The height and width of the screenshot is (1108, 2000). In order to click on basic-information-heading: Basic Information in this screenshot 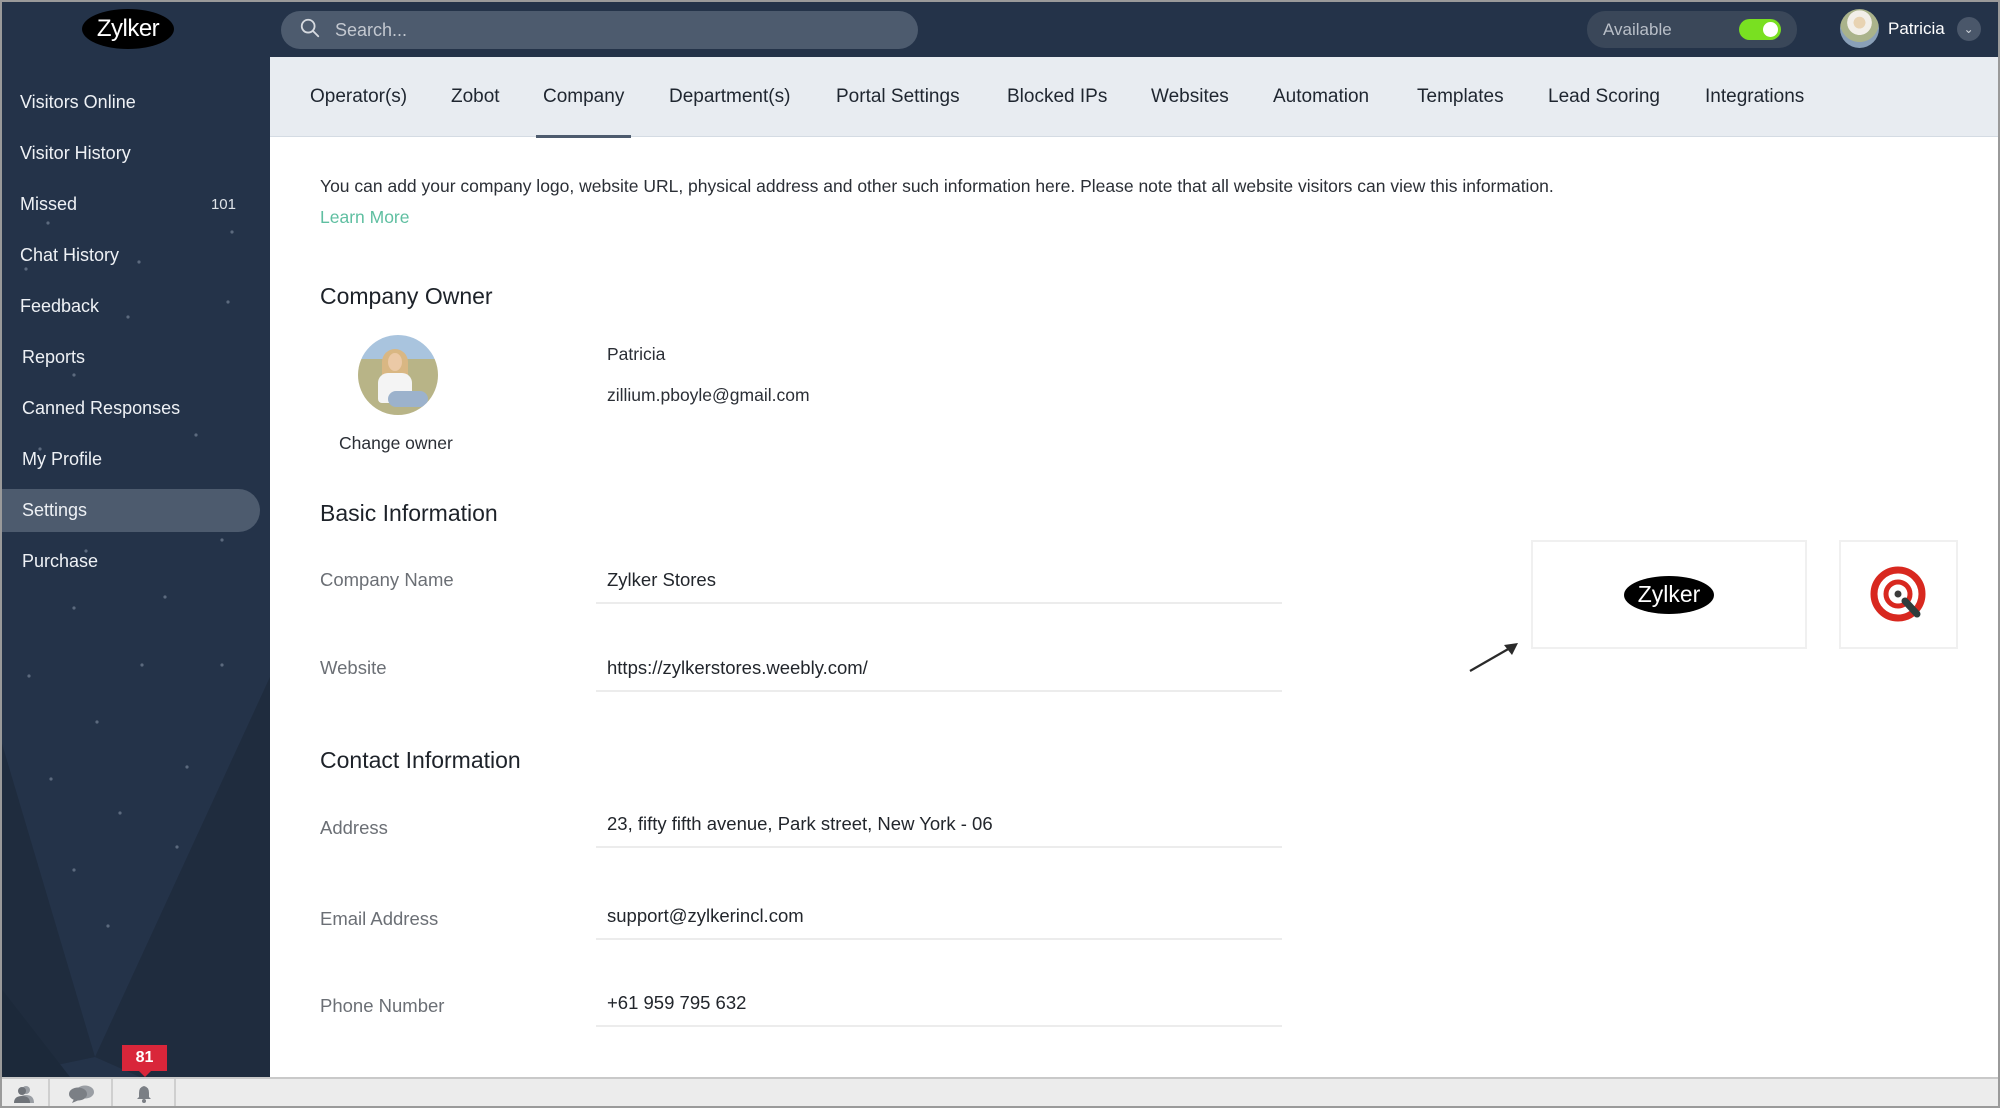, I will do `click(409, 513)`.